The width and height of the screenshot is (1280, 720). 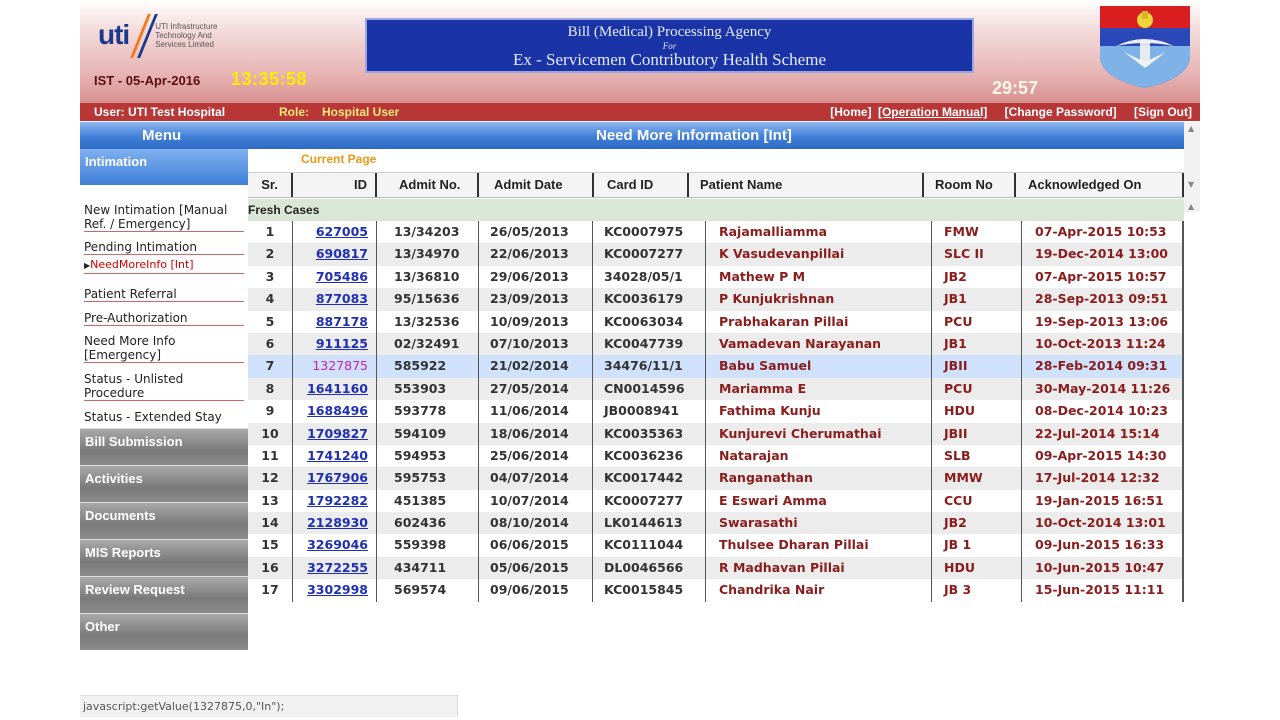 I want to click on th-patient-name: Patient Name, so click(x=806, y=185).